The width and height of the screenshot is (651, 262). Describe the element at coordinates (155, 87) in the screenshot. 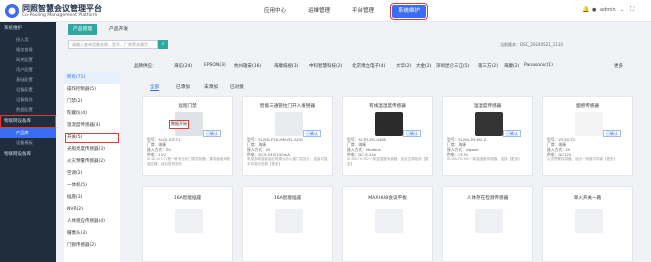

I see `filter-all: 全部` at that location.